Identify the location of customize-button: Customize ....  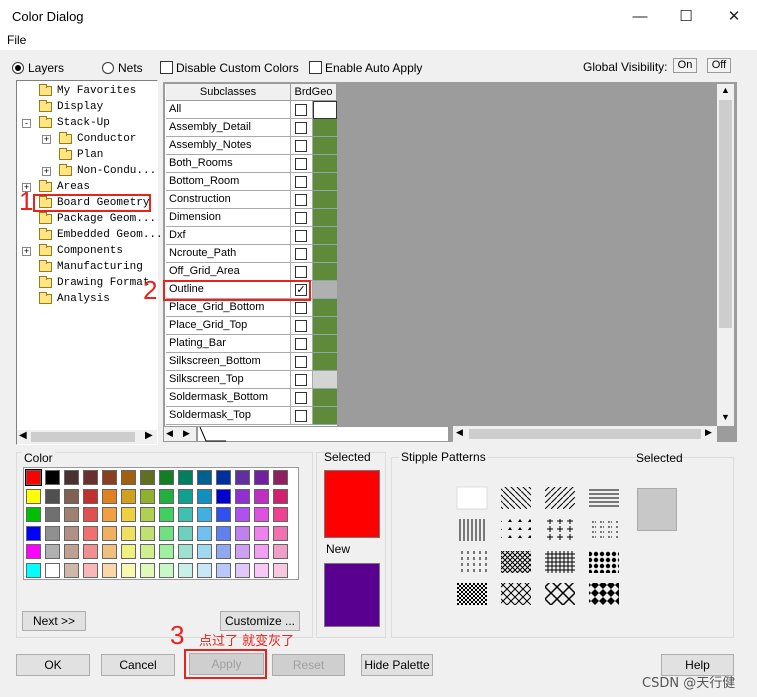
(260, 621).